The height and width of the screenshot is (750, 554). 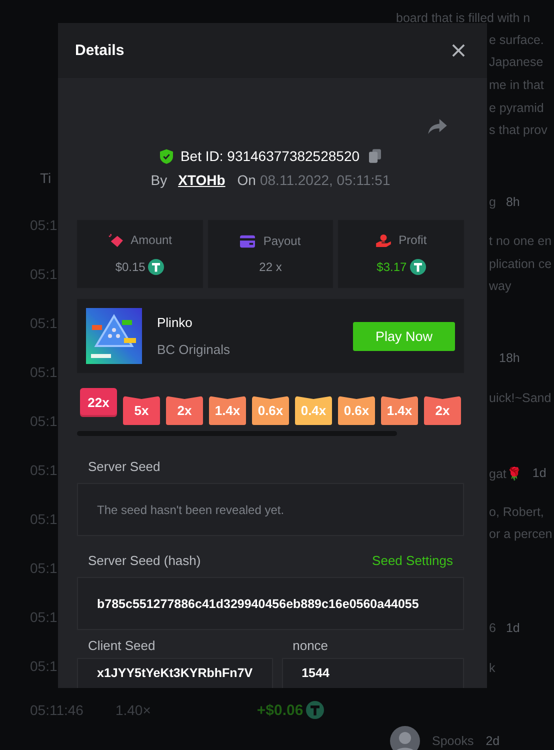 What do you see at coordinates (492, 628) in the screenshot?
I see `chat-text: 6` at bounding box center [492, 628].